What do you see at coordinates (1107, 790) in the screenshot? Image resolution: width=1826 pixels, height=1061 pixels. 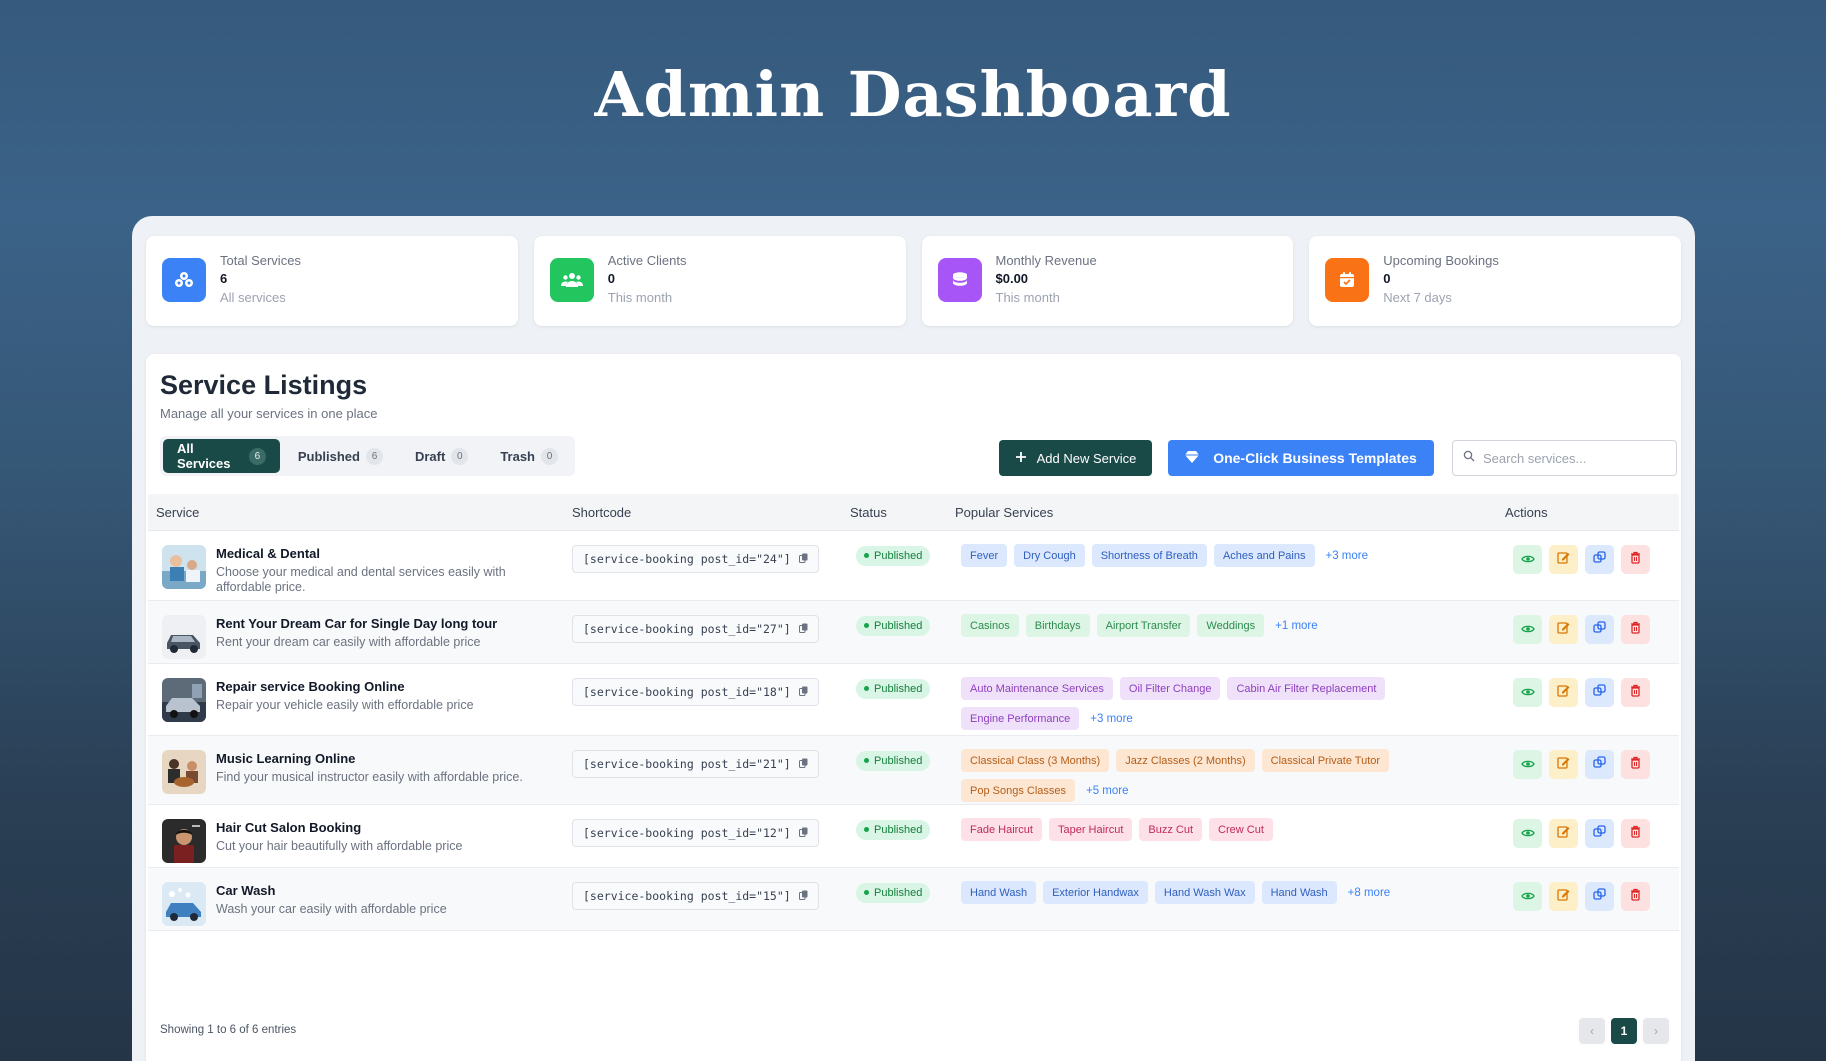 I see `more-tags-link: +5 more` at bounding box center [1107, 790].